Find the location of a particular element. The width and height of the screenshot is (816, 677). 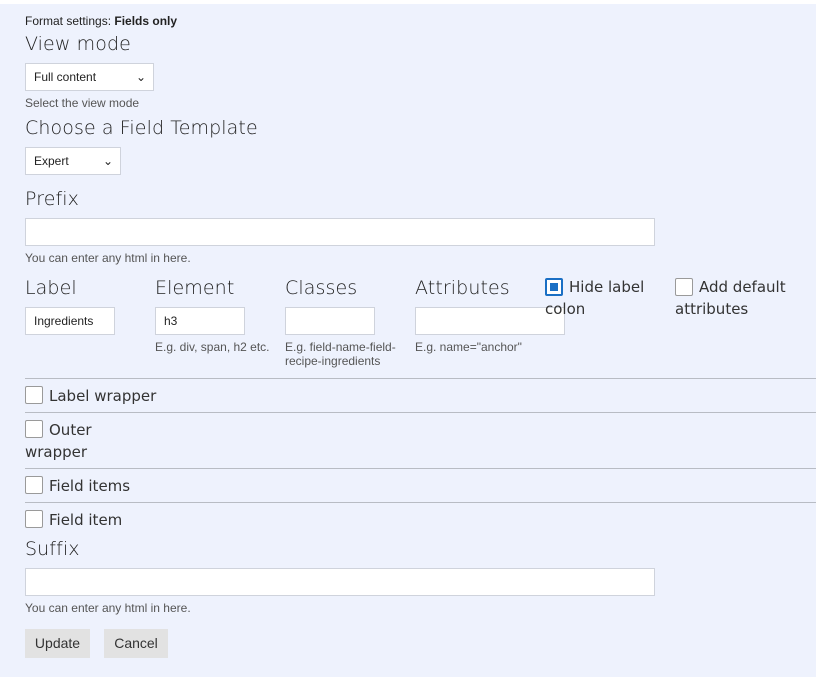

hide-label-colon-checkbox is located at coordinates (554, 287).